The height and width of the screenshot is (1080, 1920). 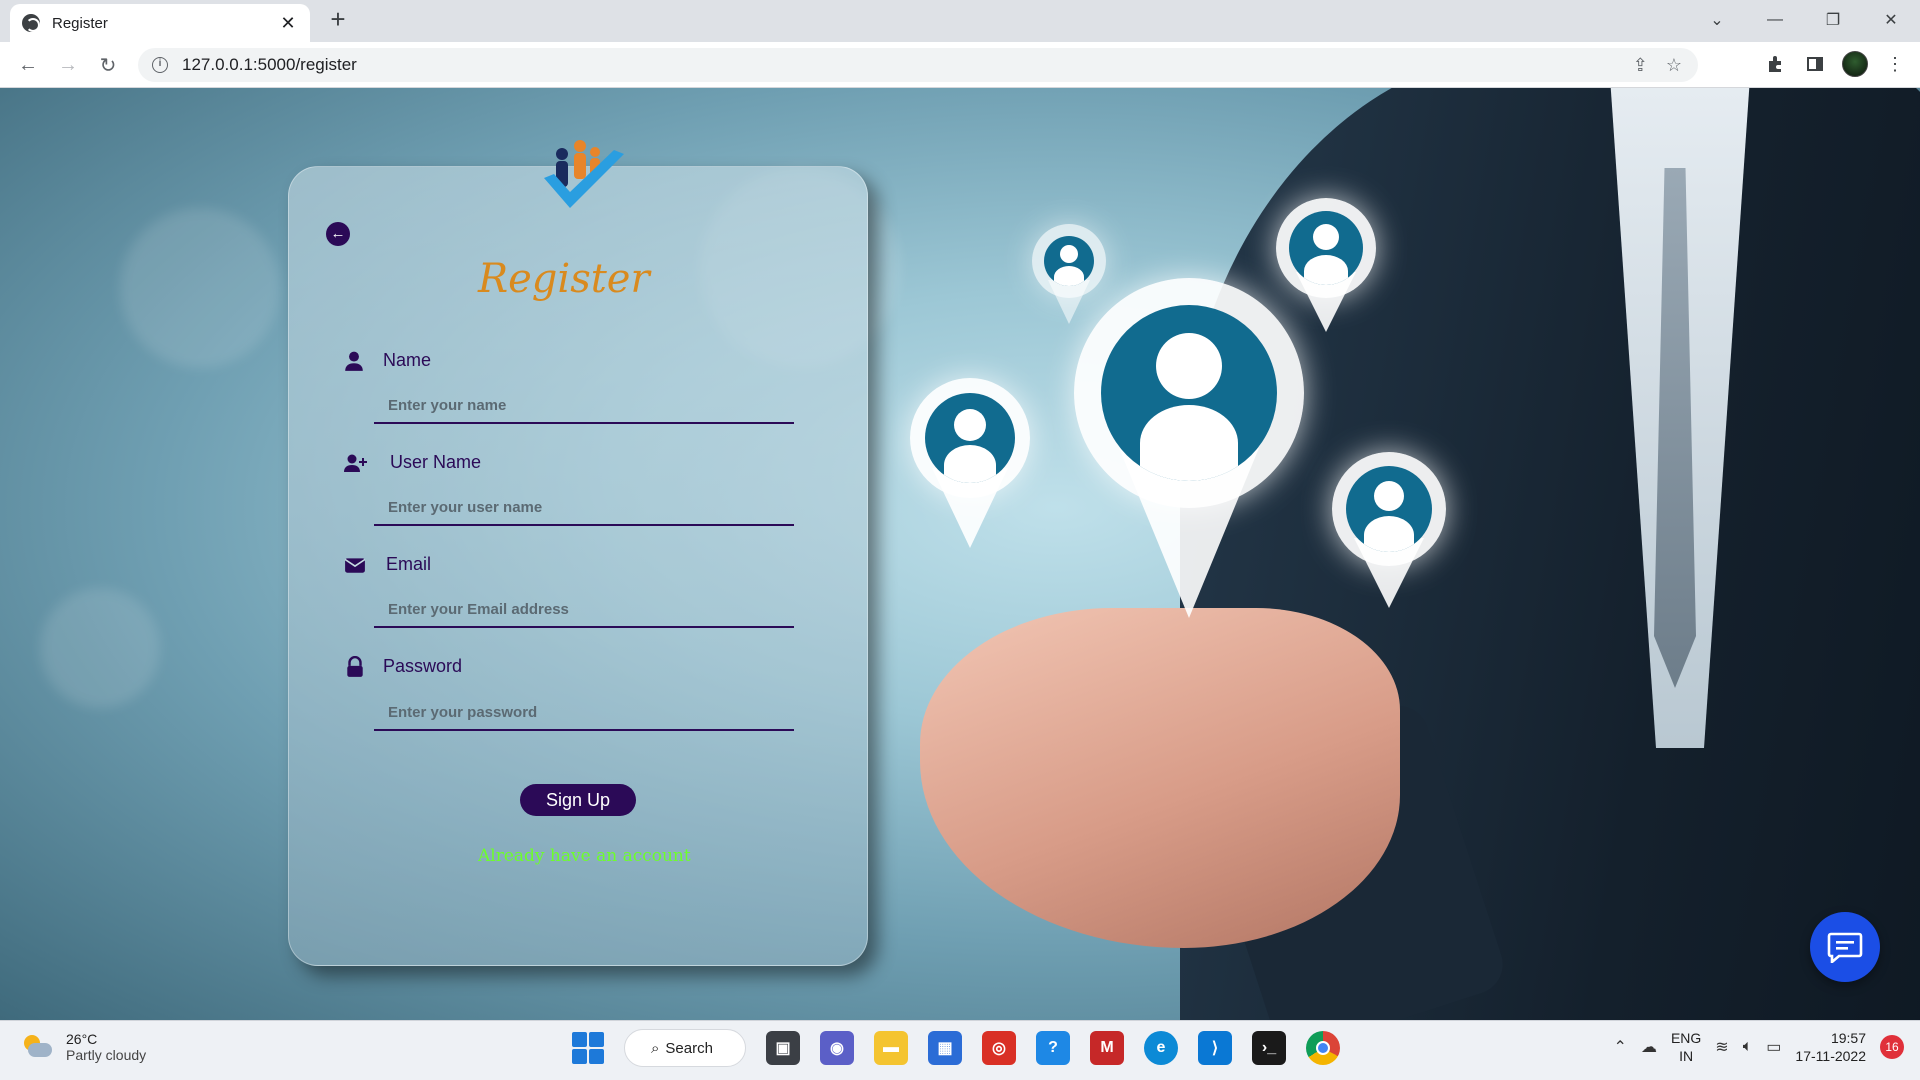 What do you see at coordinates (1775, 64) in the screenshot?
I see `extensions-icon` at bounding box center [1775, 64].